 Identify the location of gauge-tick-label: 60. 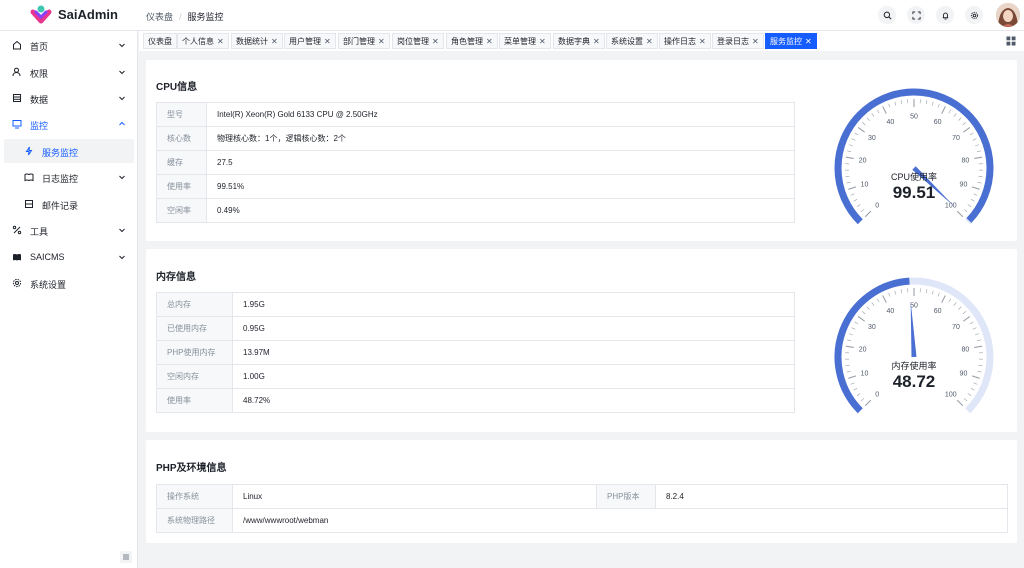
(938, 122).